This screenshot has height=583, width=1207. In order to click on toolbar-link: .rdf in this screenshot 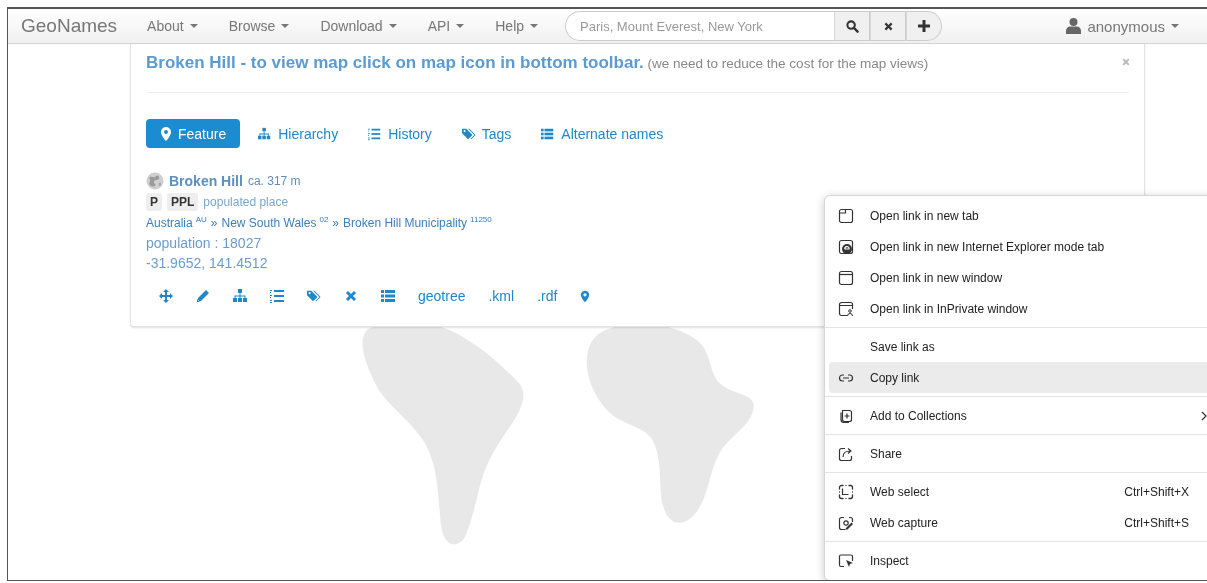, I will do `click(547, 296)`.